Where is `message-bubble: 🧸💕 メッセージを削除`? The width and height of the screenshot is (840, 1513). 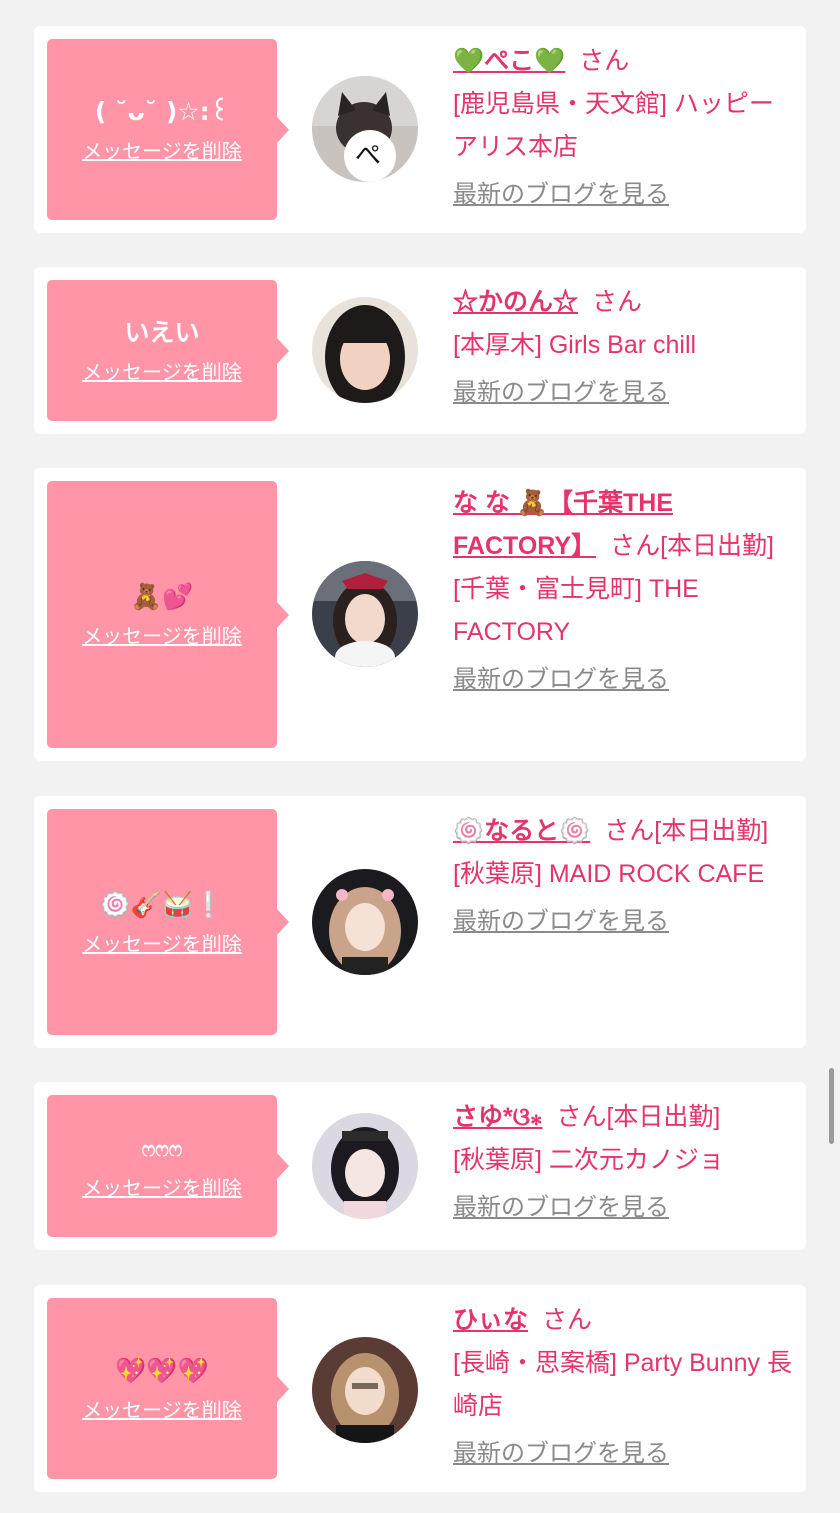 message-bubble: 🧸💕 メッセージを削除 is located at coordinates (168, 614).